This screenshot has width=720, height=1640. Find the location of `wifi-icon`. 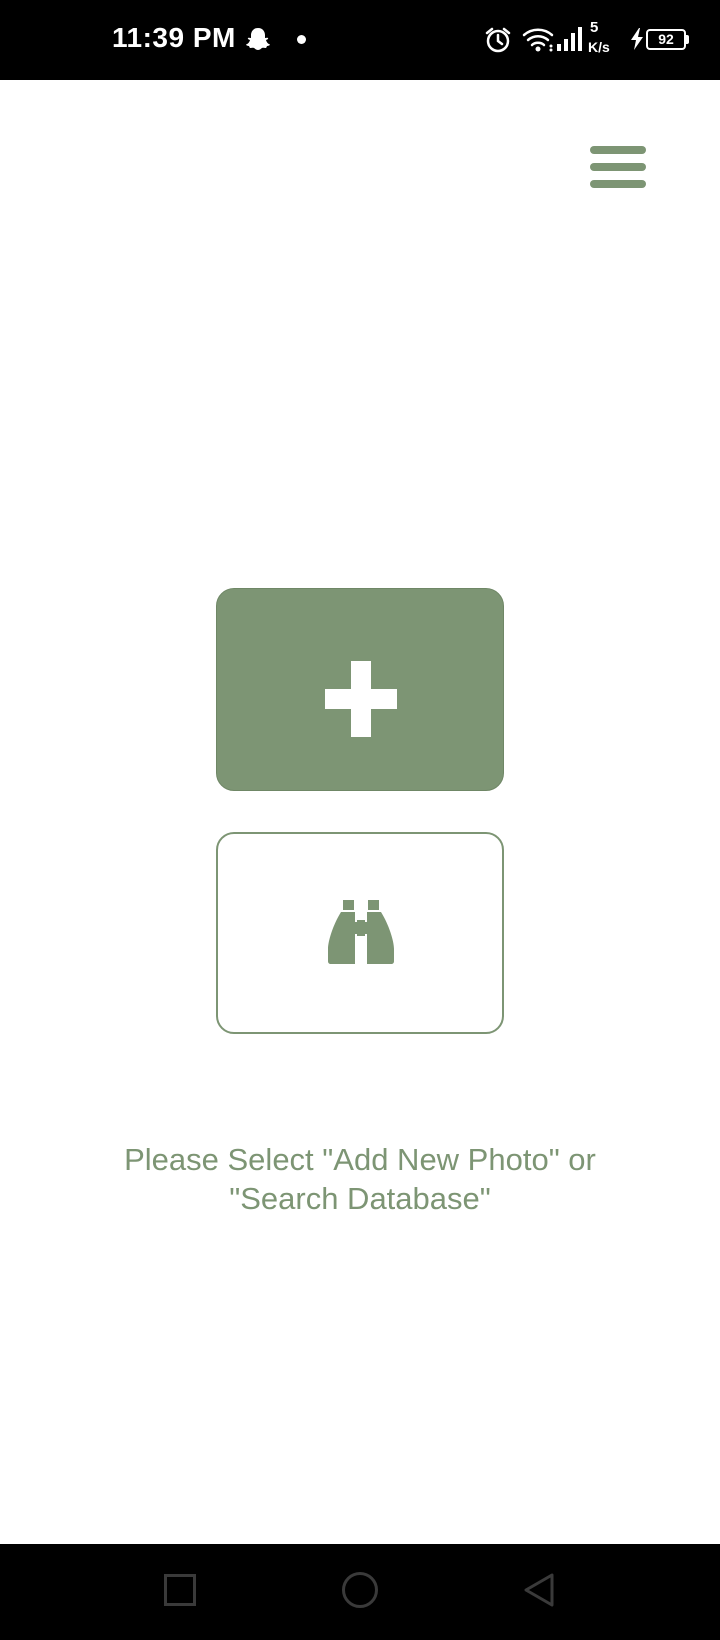

wifi-icon is located at coordinates (538, 41).